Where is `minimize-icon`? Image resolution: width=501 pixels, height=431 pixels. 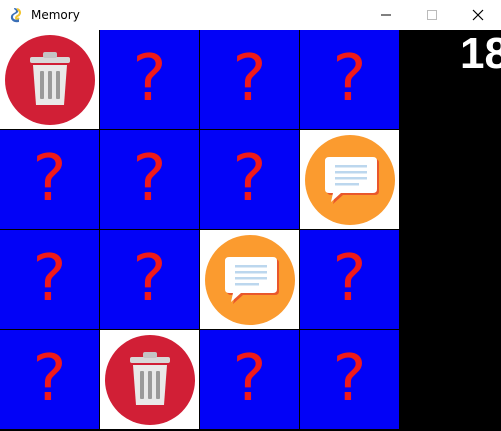 minimize-icon is located at coordinates (386, 15).